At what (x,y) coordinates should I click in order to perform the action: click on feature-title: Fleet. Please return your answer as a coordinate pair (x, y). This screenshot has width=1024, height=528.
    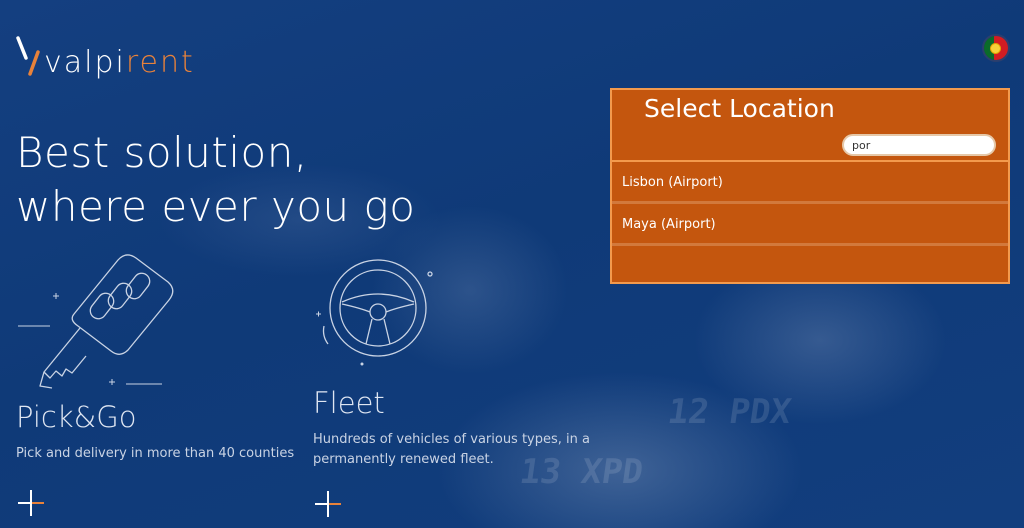
    Looking at the image, I should click on (349, 403).